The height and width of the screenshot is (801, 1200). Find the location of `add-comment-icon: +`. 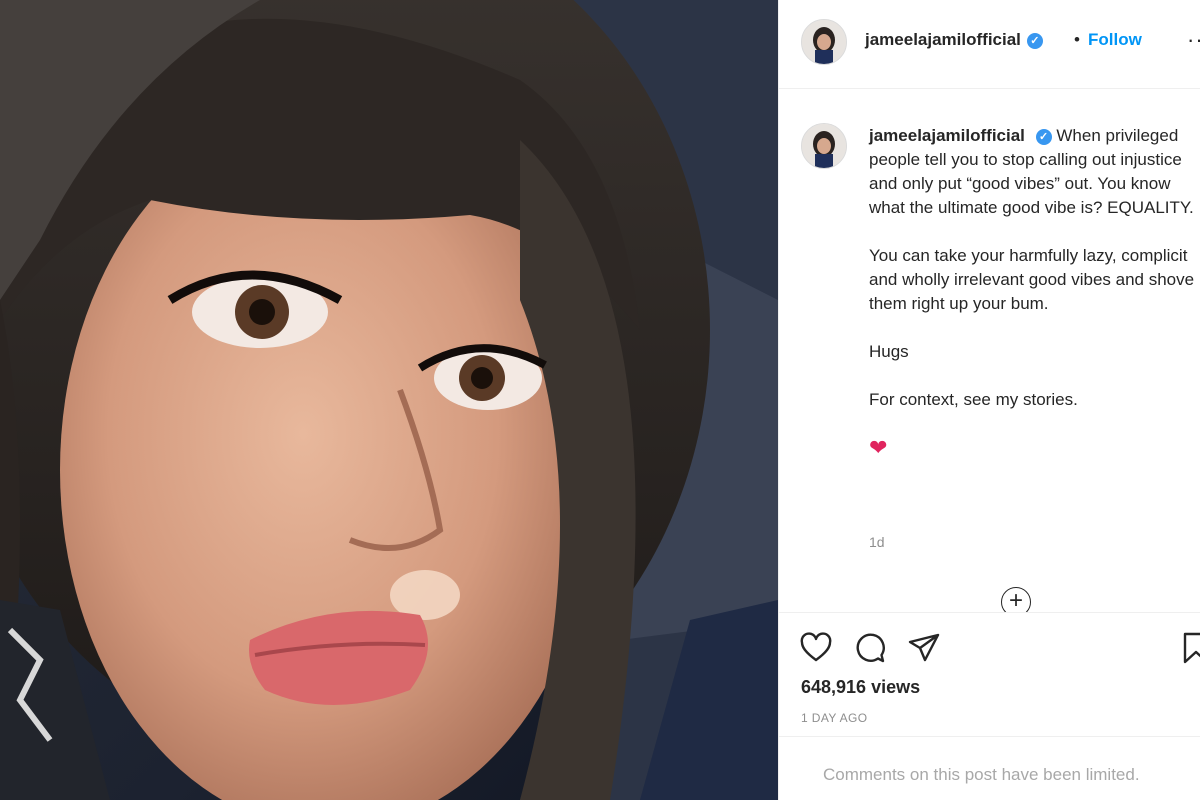

add-comment-icon: + is located at coordinates (1016, 599).